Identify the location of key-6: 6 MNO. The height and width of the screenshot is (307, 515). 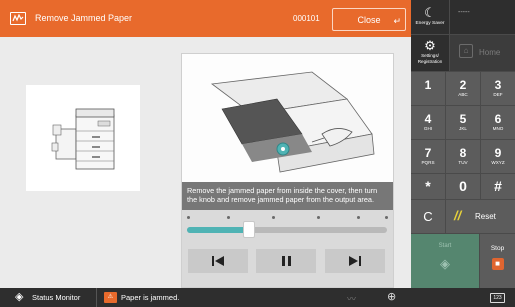
(498, 122).